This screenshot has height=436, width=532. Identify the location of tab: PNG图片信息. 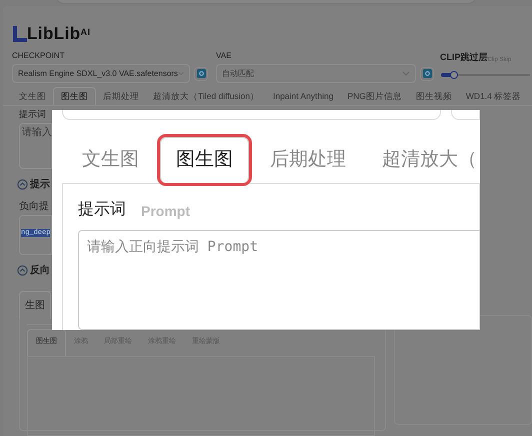
(374, 96).